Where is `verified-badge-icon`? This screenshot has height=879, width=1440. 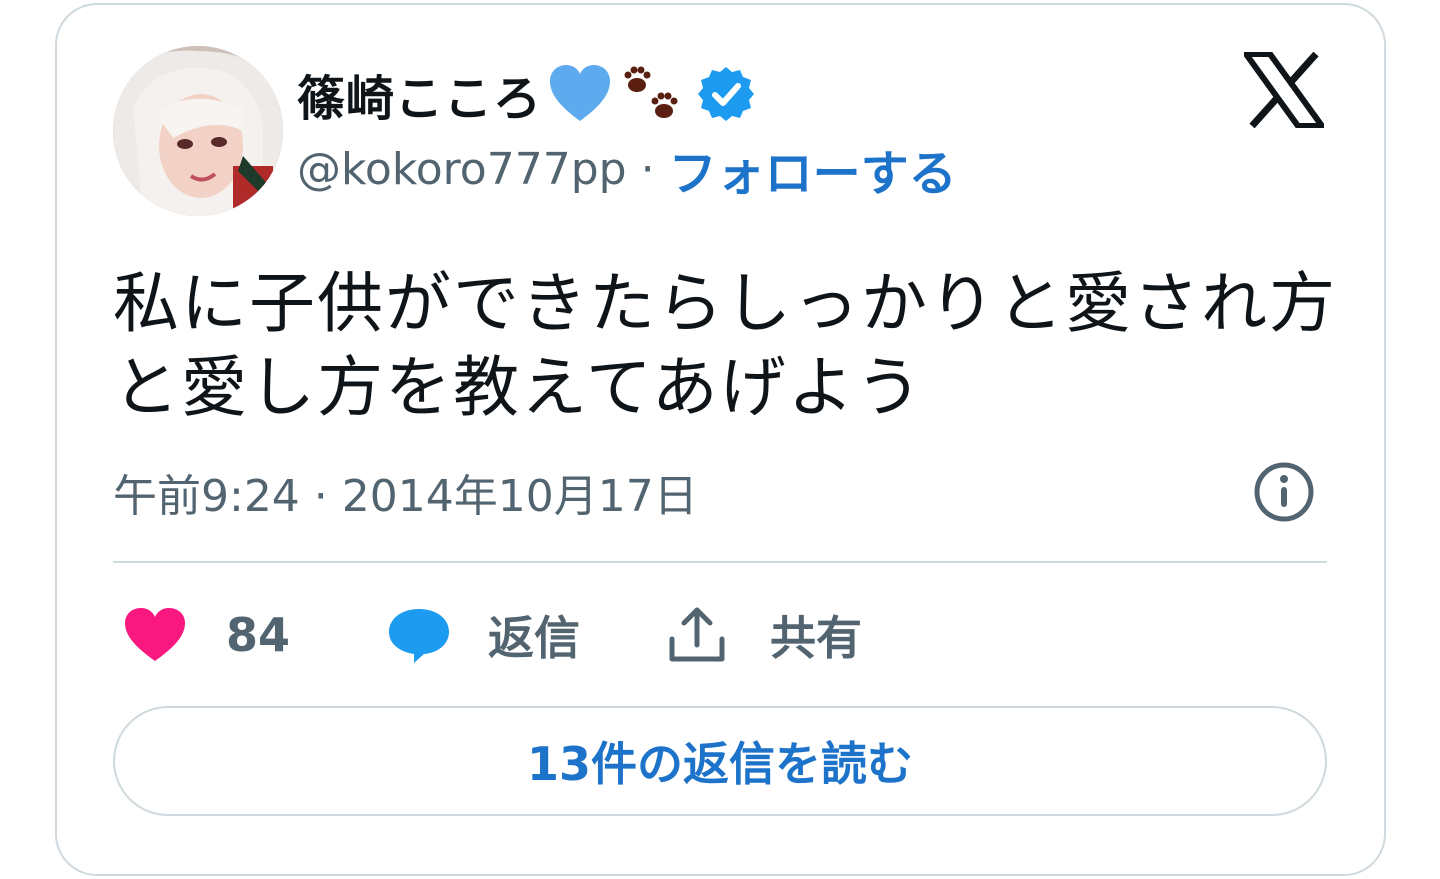 verified-badge-icon is located at coordinates (726, 94).